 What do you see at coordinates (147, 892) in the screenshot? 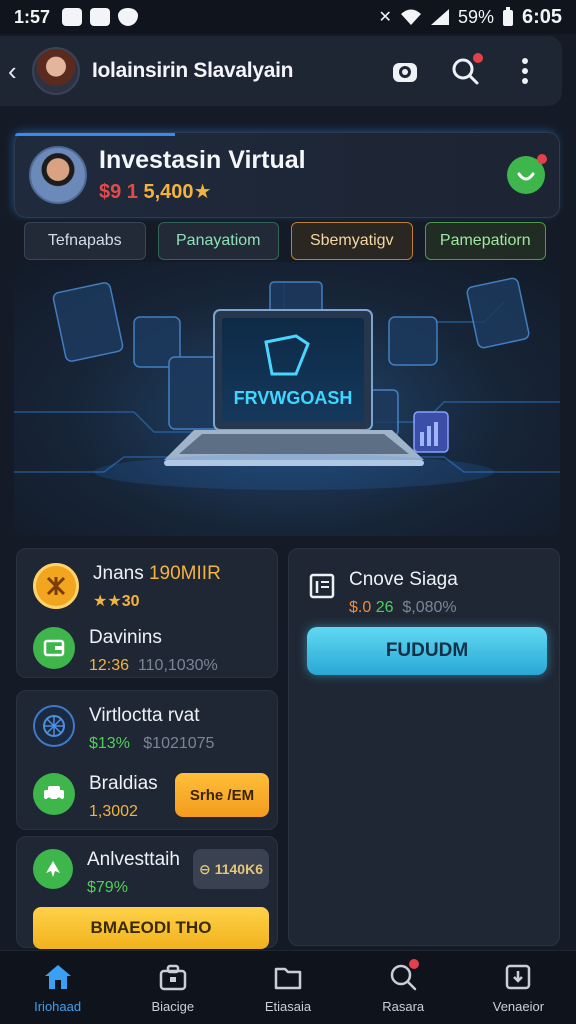
I see `invest-card: Anlvesttaih $79% ⊖ 1140K6 BMAEODI THO` at bounding box center [147, 892].